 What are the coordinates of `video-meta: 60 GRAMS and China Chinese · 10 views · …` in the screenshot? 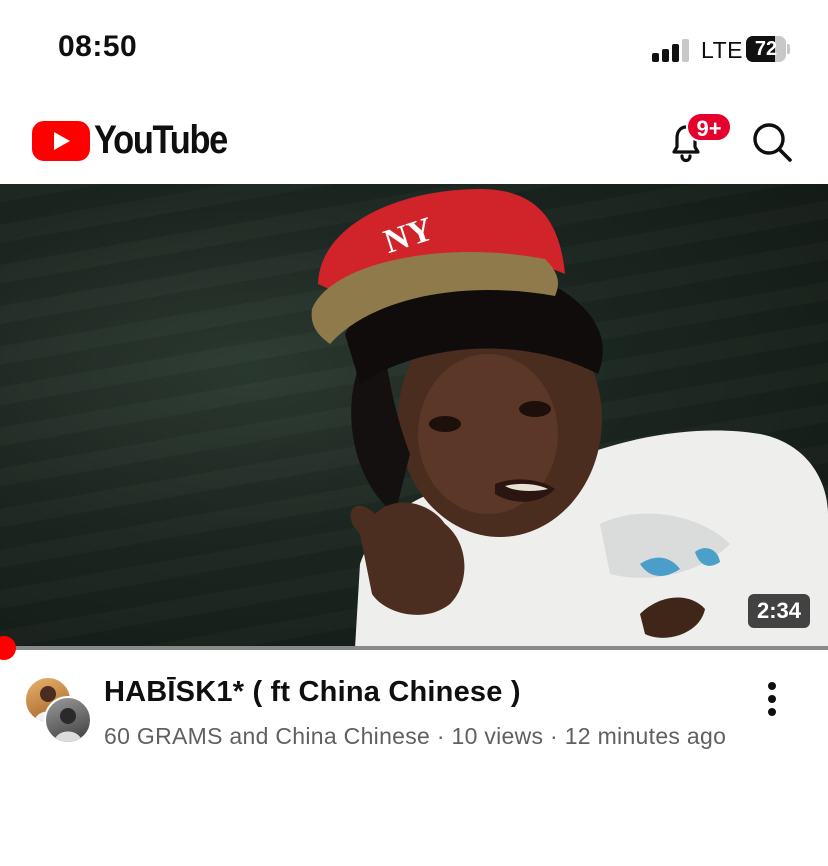 It's located at (415, 736).